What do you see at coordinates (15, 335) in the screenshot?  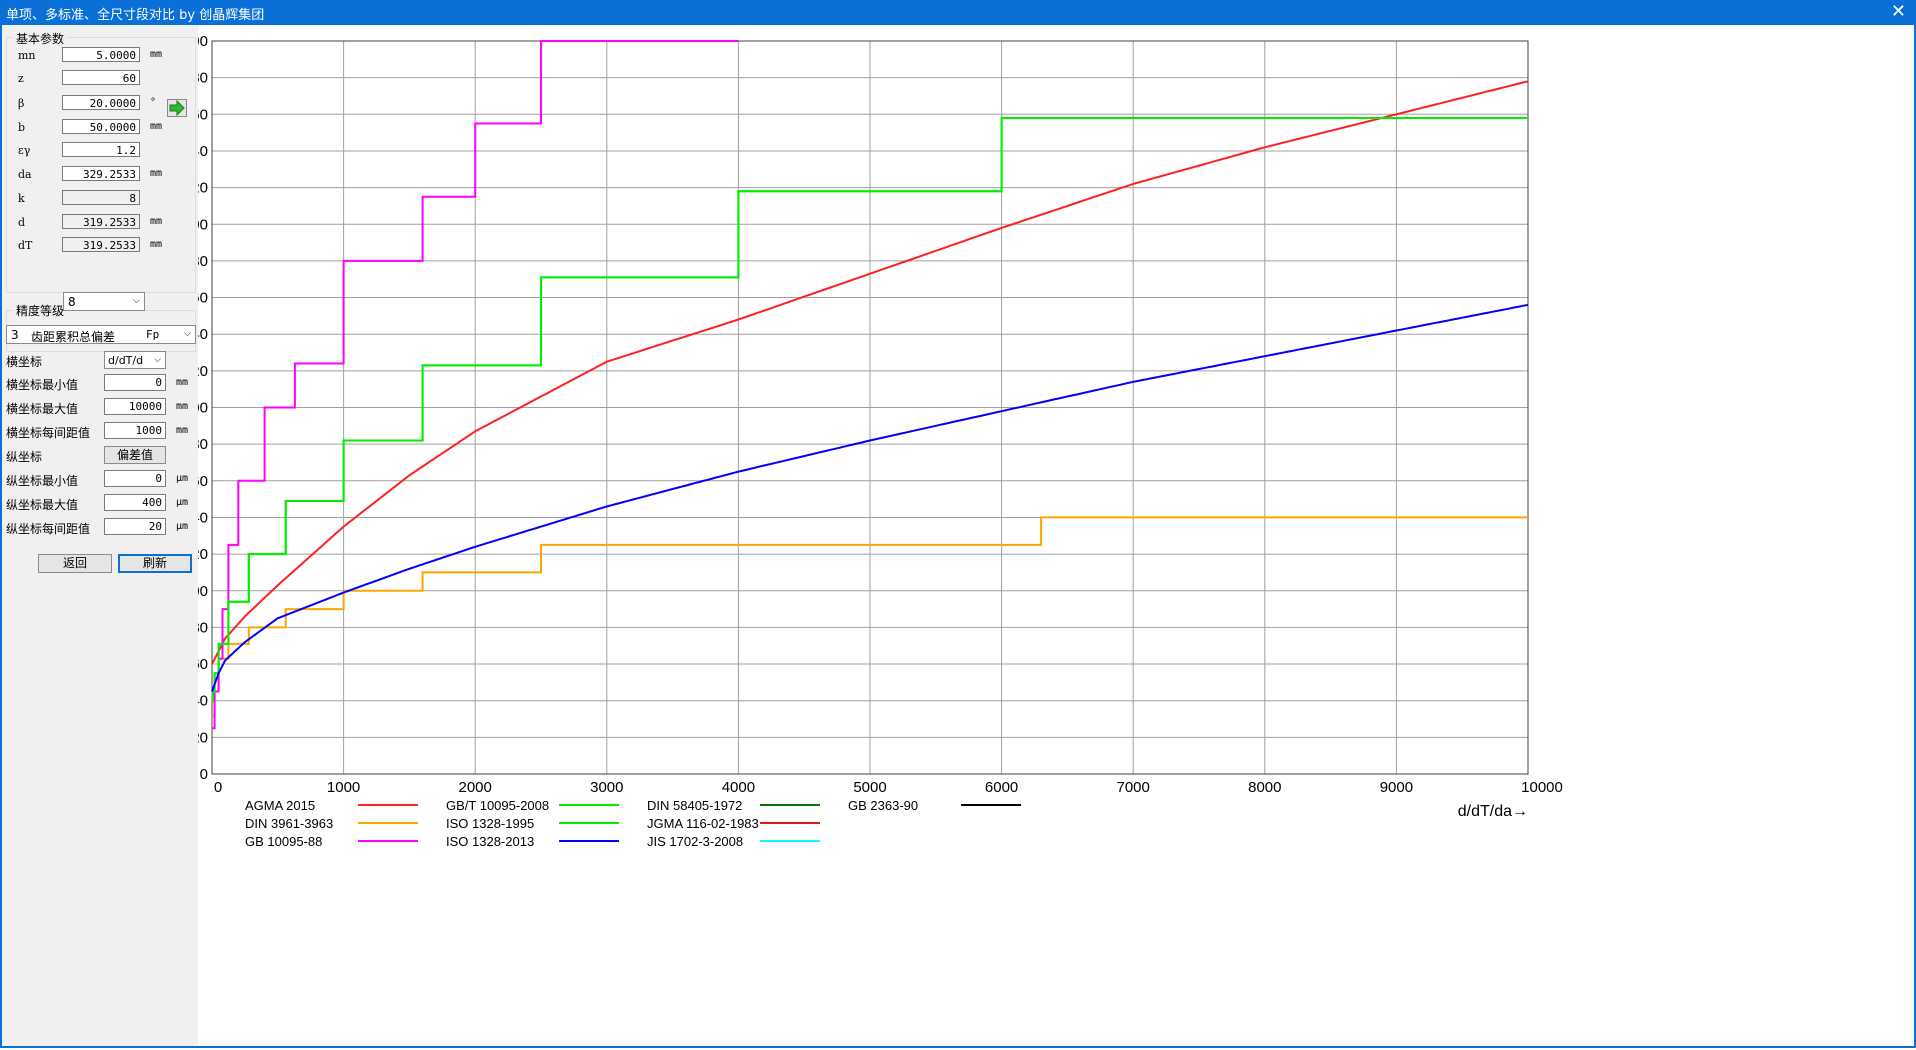 I see `item-number: 3` at bounding box center [15, 335].